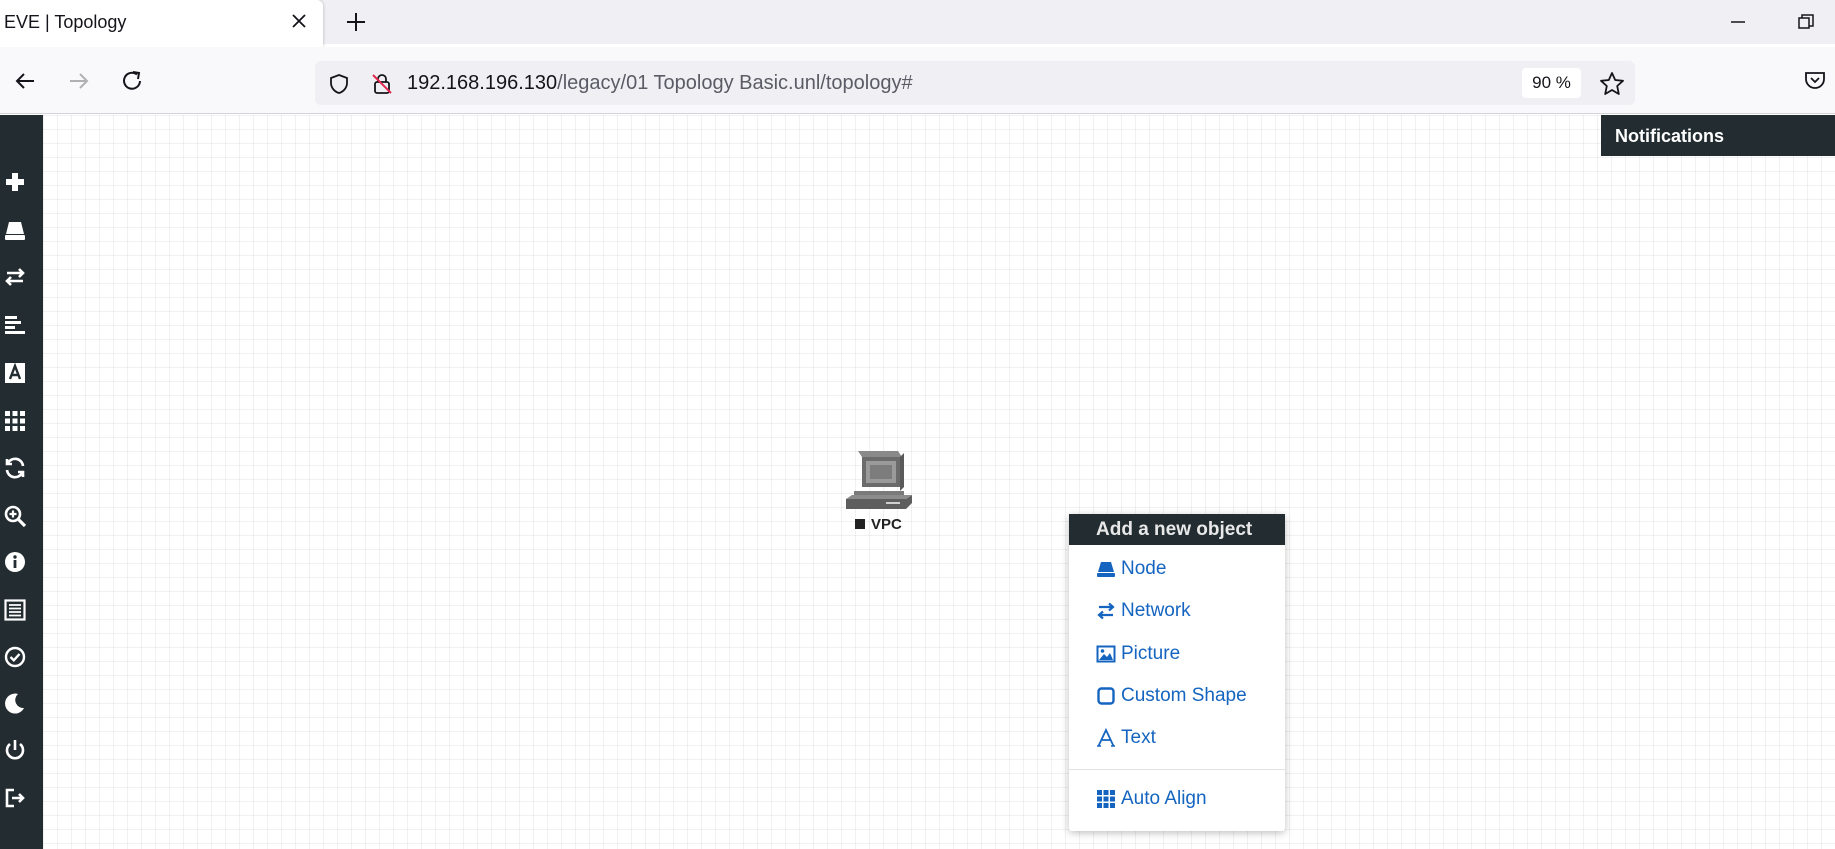  I want to click on text-icon, so click(1106, 738).